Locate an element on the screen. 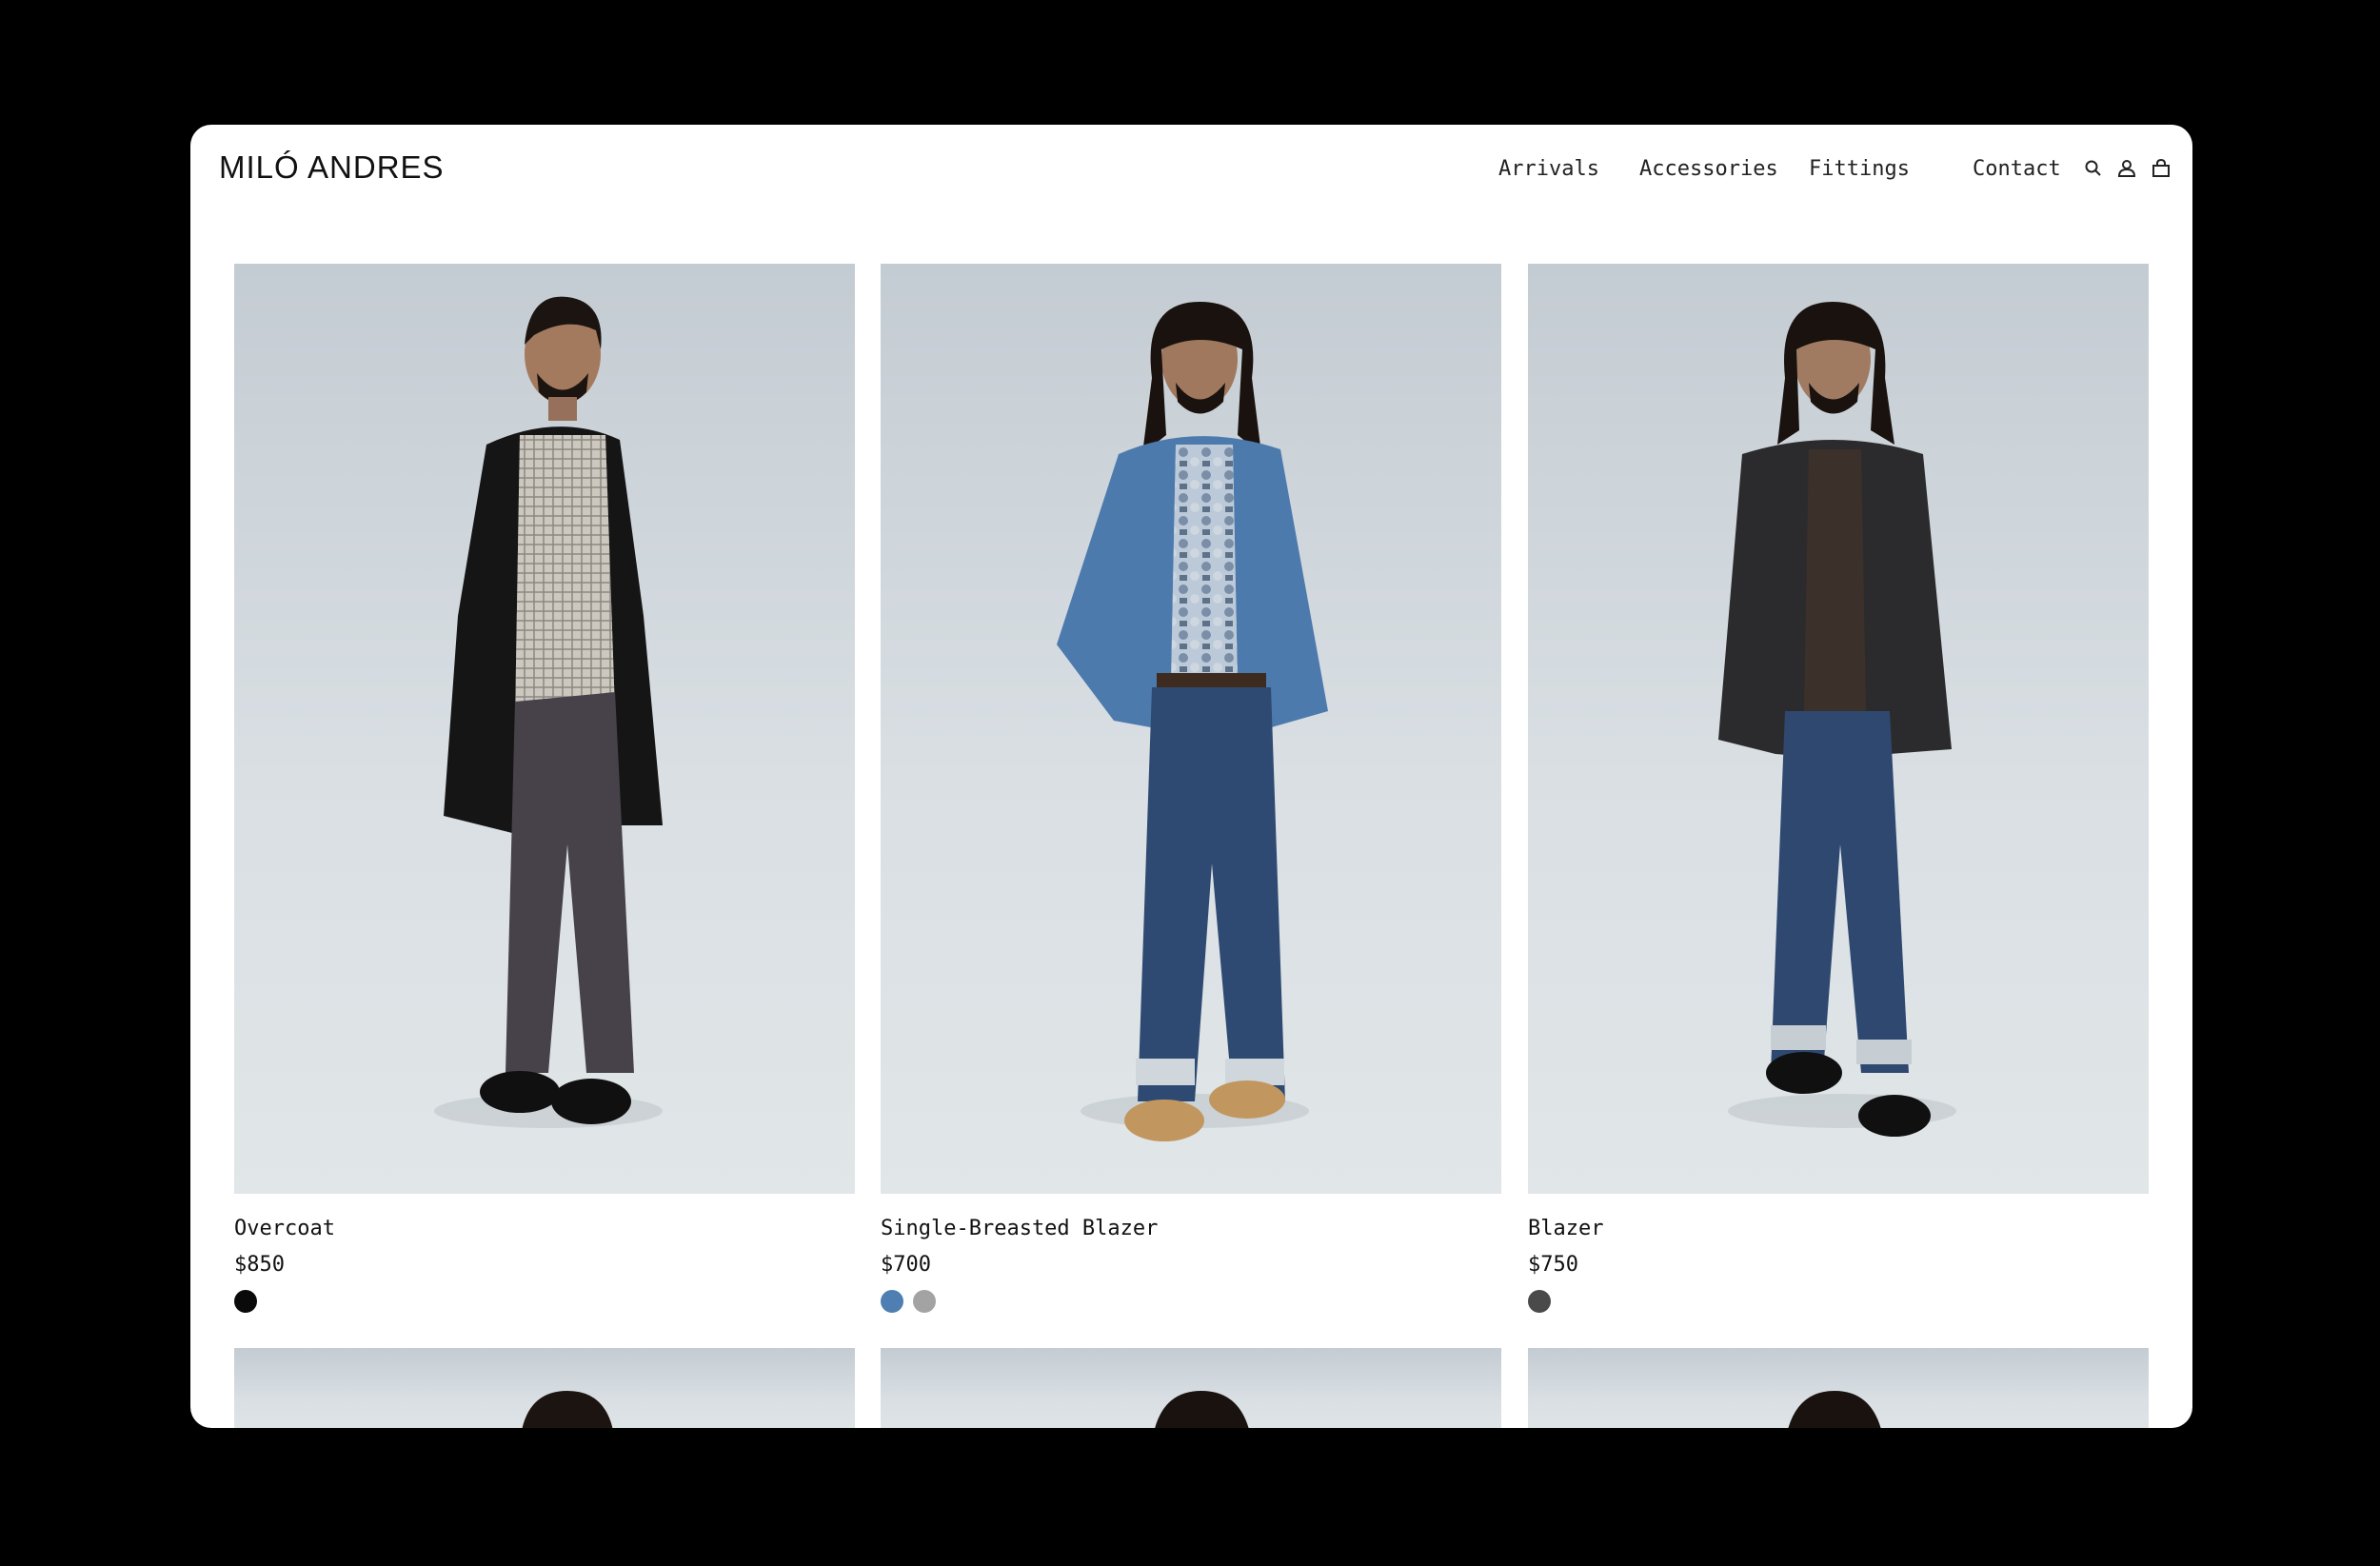 The width and height of the screenshot is (2380, 1566). nav-link-accessories: Accessories is located at coordinates (1708, 169).